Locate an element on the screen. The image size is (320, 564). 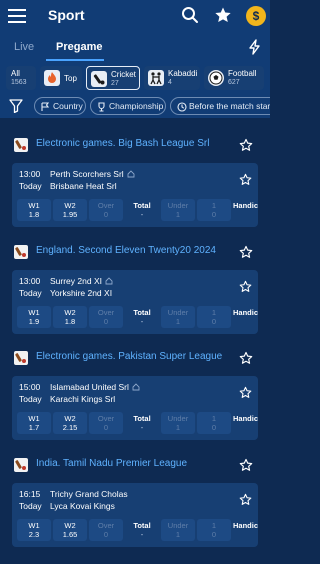
trophy-icon is located at coordinates (101, 108).